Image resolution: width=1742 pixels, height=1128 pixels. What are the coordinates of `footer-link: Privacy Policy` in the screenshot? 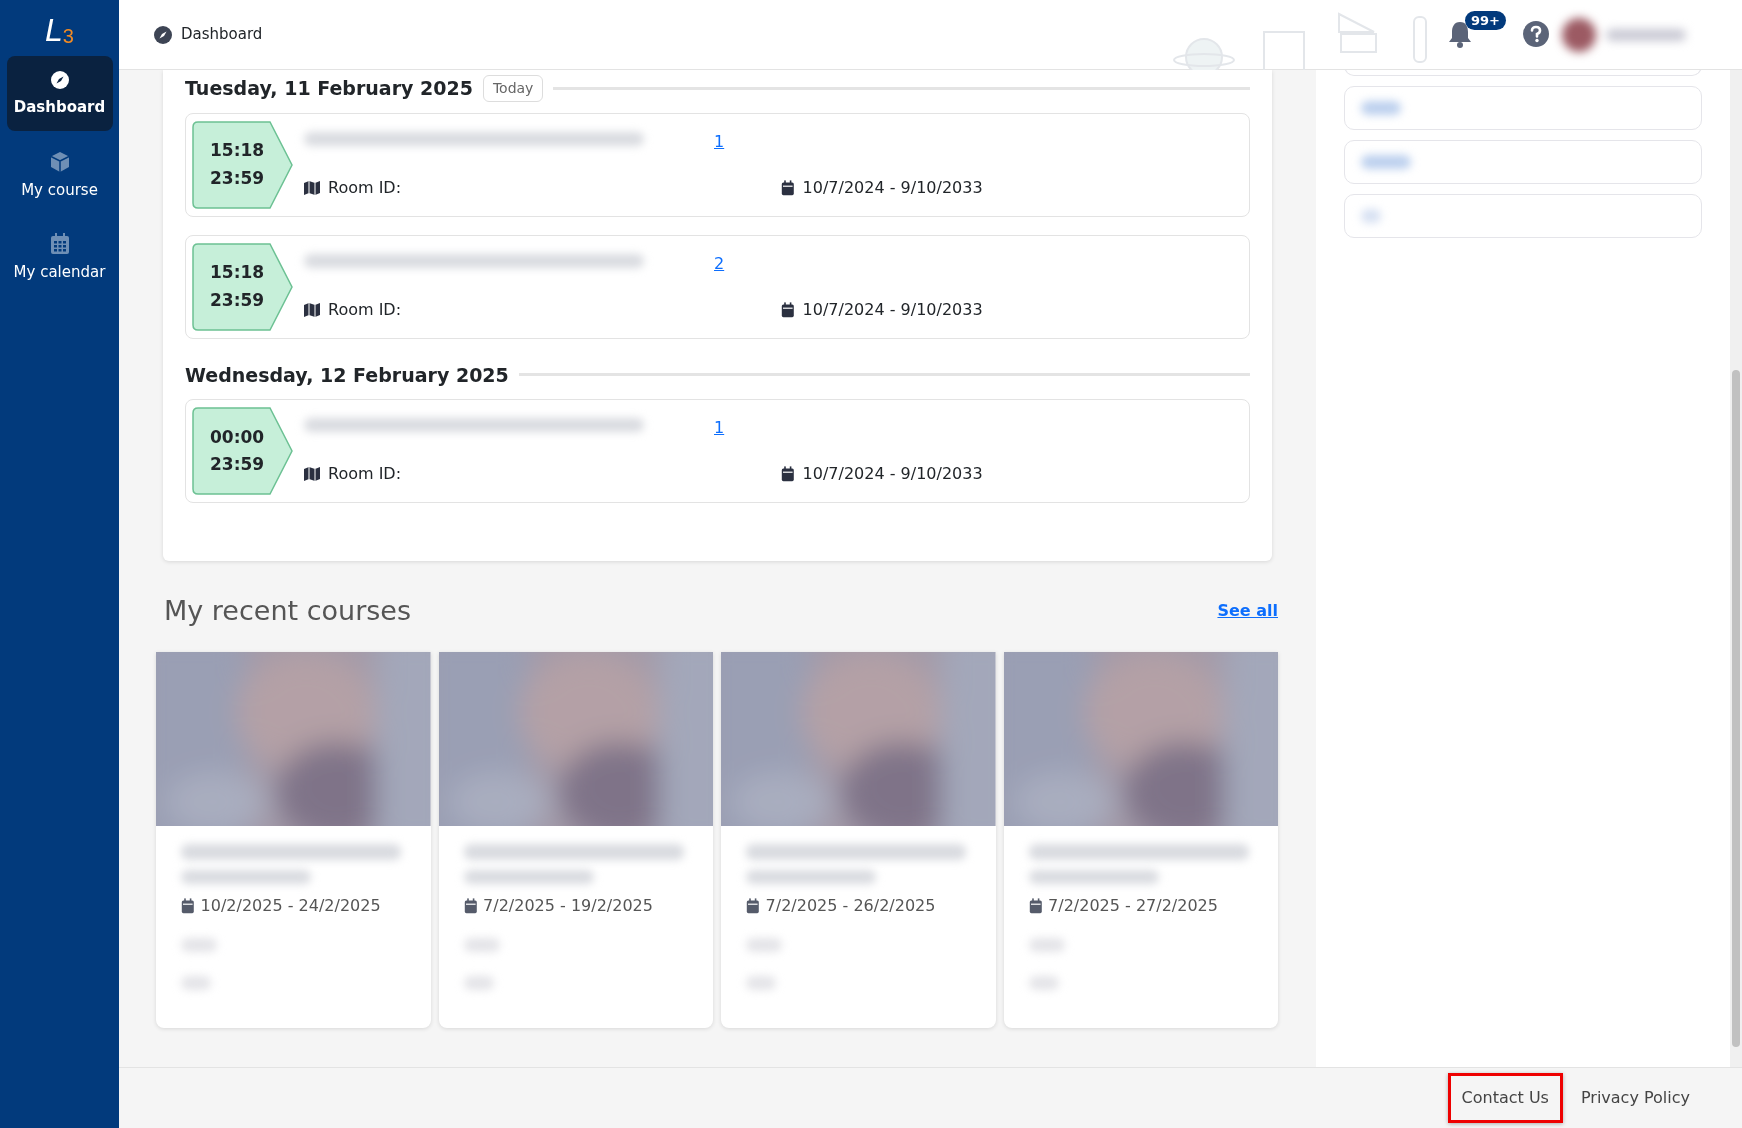 It's located at (1635, 1098).